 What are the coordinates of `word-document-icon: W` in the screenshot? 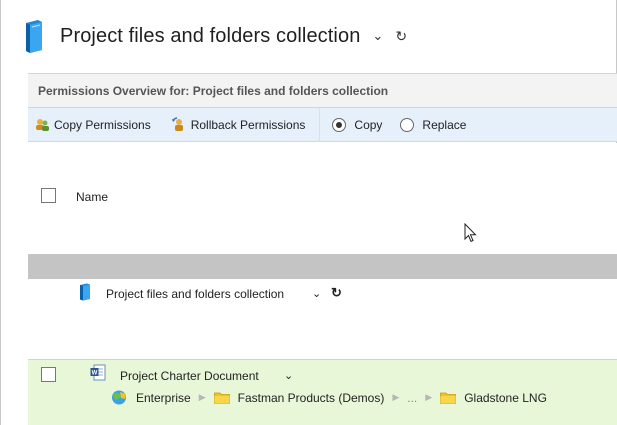 It's located at (98, 372).